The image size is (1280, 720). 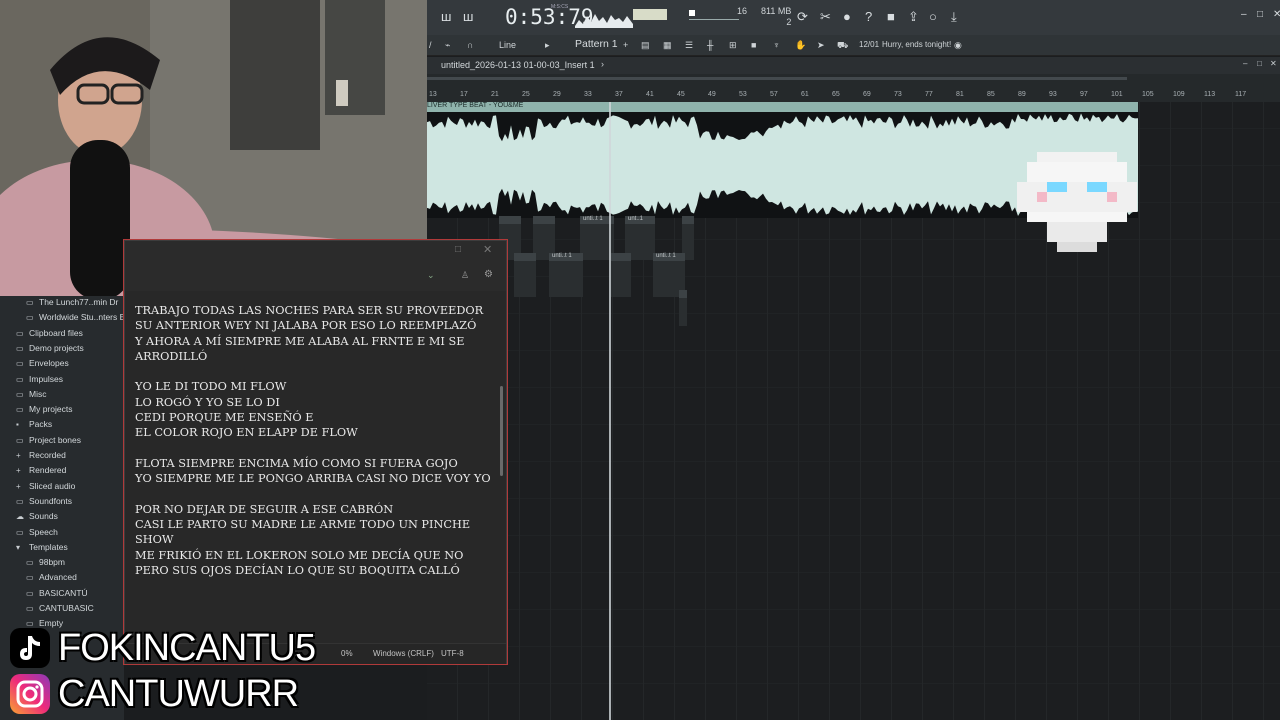 What do you see at coordinates (431, 275) in the screenshot?
I see `dropdown-icon: ⌄` at bounding box center [431, 275].